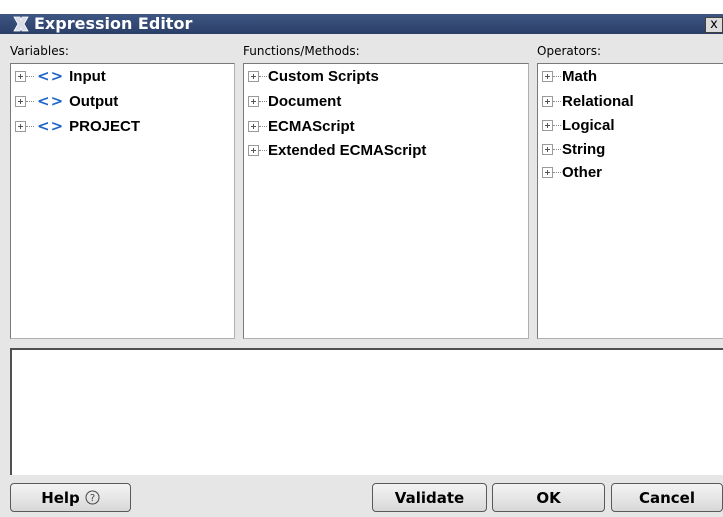  Describe the element at coordinates (323, 76) in the screenshot. I see `tree-item-label: Custom Scripts` at that location.